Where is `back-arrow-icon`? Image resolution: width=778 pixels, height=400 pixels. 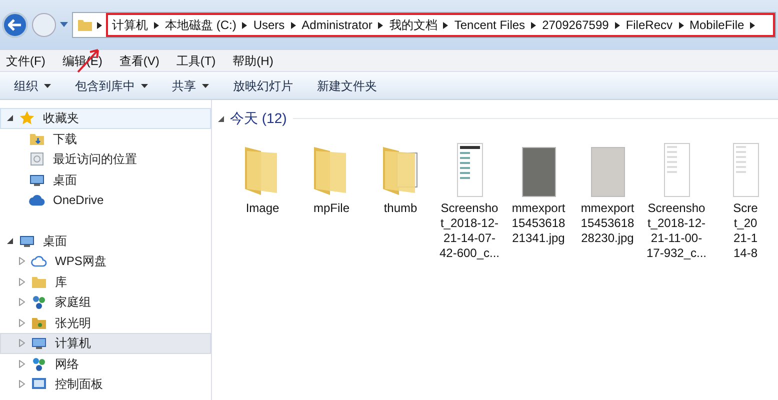
back-arrow-icon is located at coordinates (15, 25).